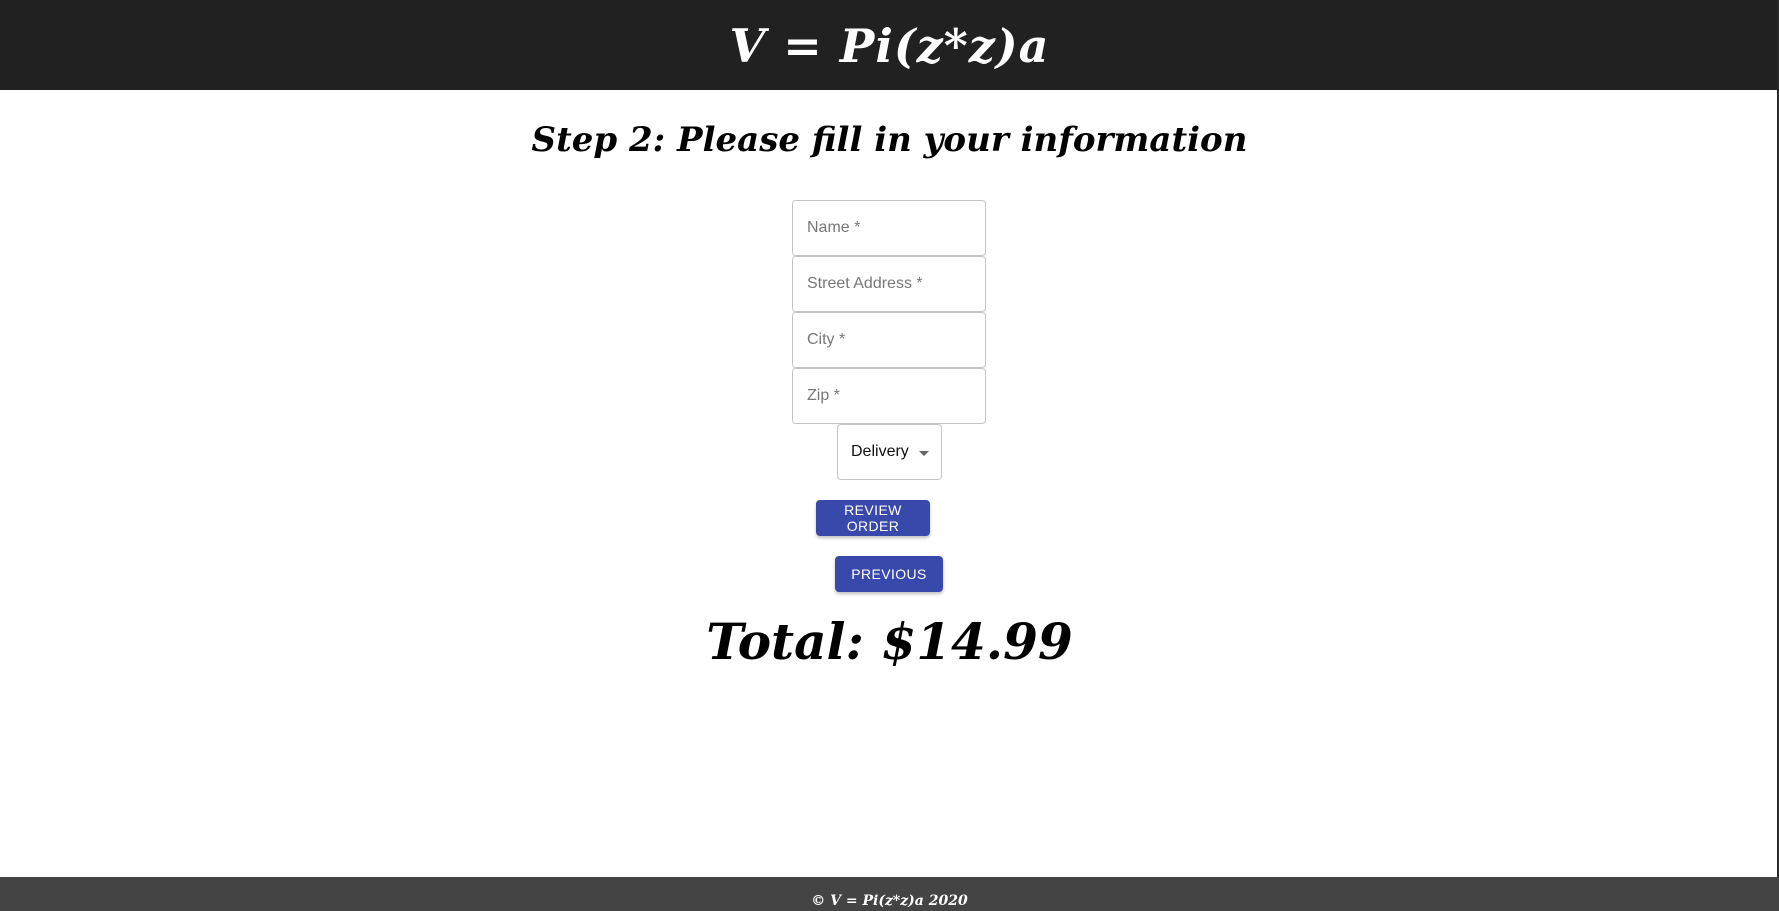  I want to click on zip-input, so click(889, 396).